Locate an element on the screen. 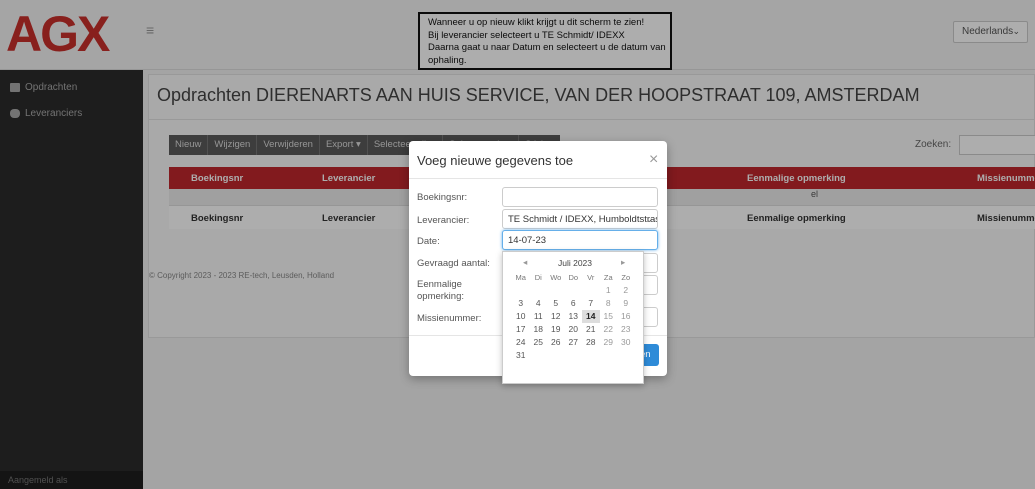  calendar-day: 18 is located at coordinates (539, 329).